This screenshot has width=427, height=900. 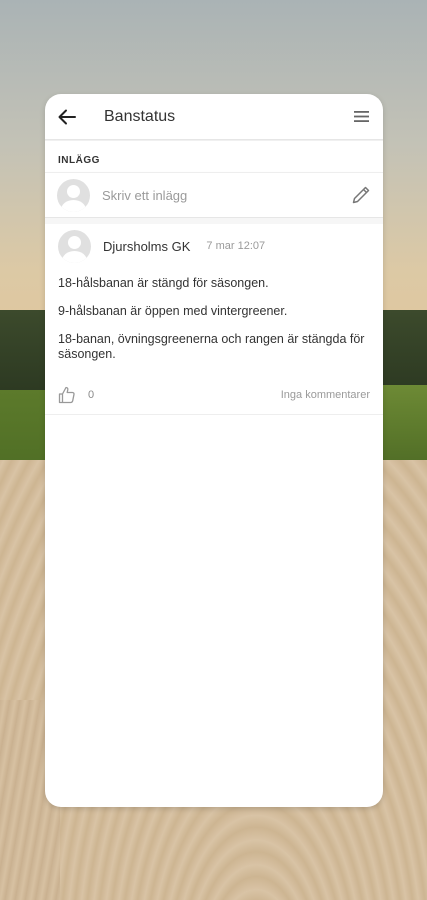 I want to click on menu-button, so click(x=361, y=117).